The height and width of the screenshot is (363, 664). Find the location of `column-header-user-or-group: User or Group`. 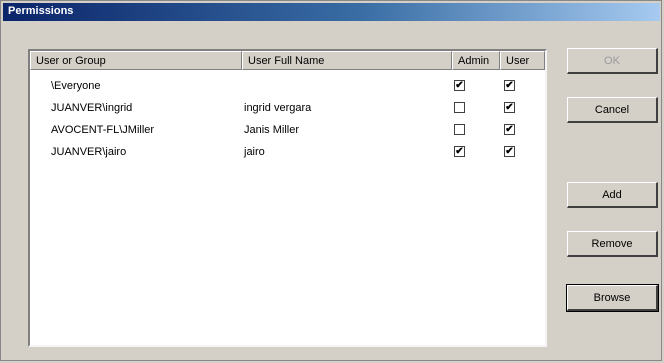

column-header-user-or-group: User or Group is located at coordinates (136, 60).